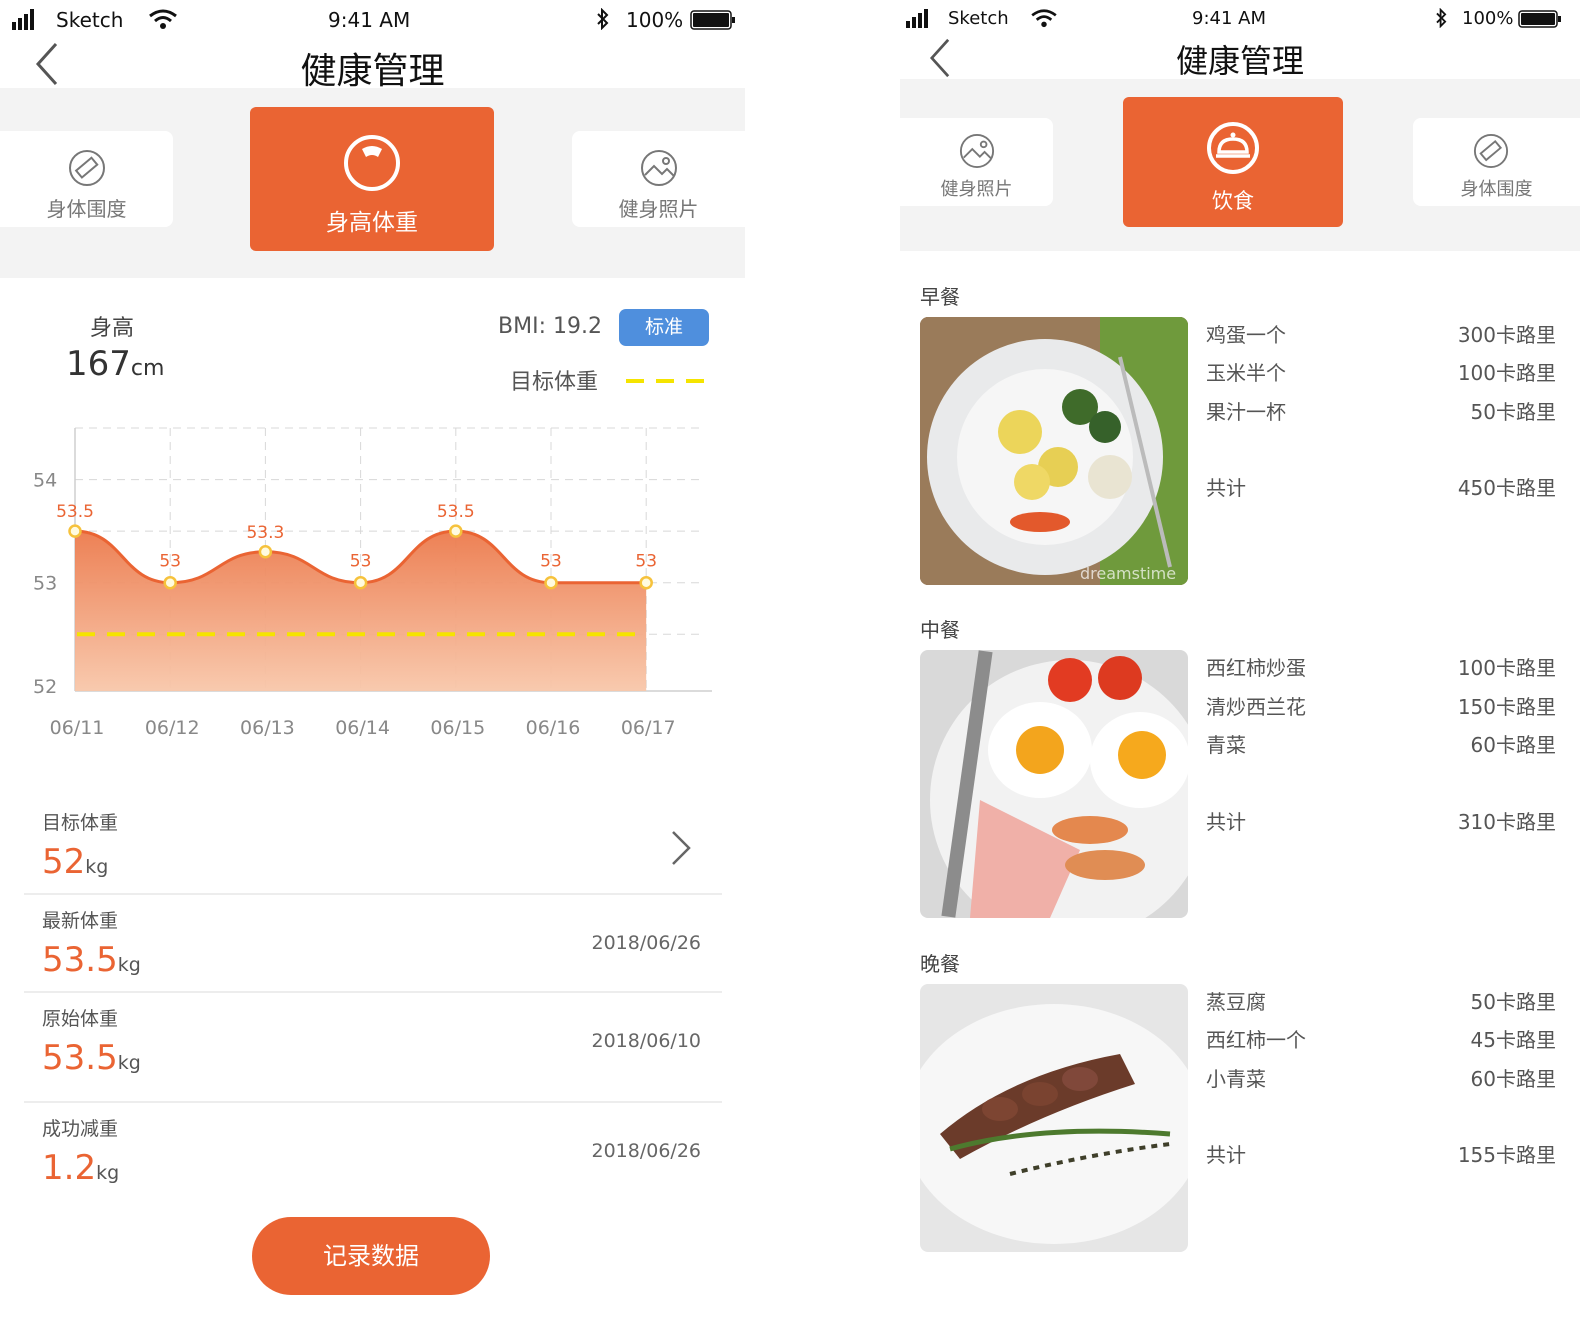  Describe the element at coordinates (1506, 707) in the screenshot. I see `meal-item-calories: 150卡路里` at that location.